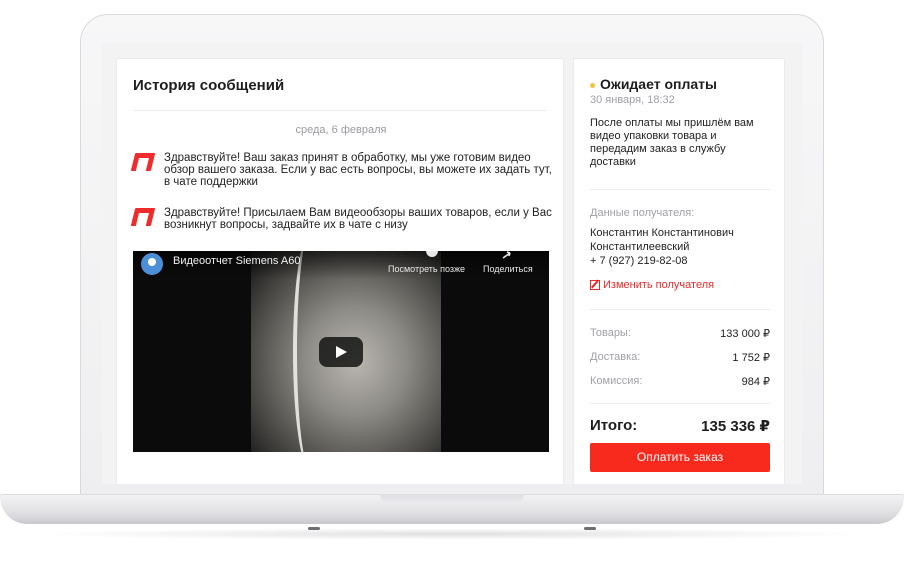 The image size is (904, 582). I want to click on share-button: Поделиться, so click(508, 269).